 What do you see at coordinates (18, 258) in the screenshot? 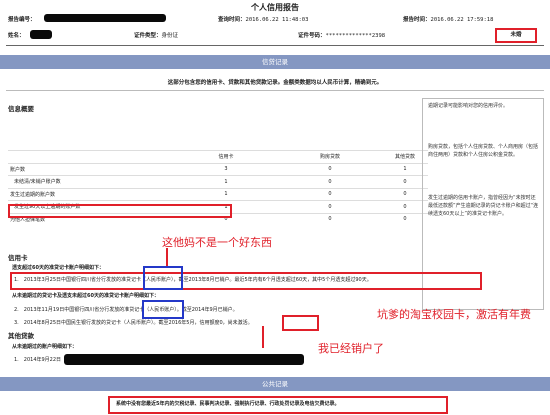
I see `credit-card-heading: 信用卡` at bounding box center [18, 258].